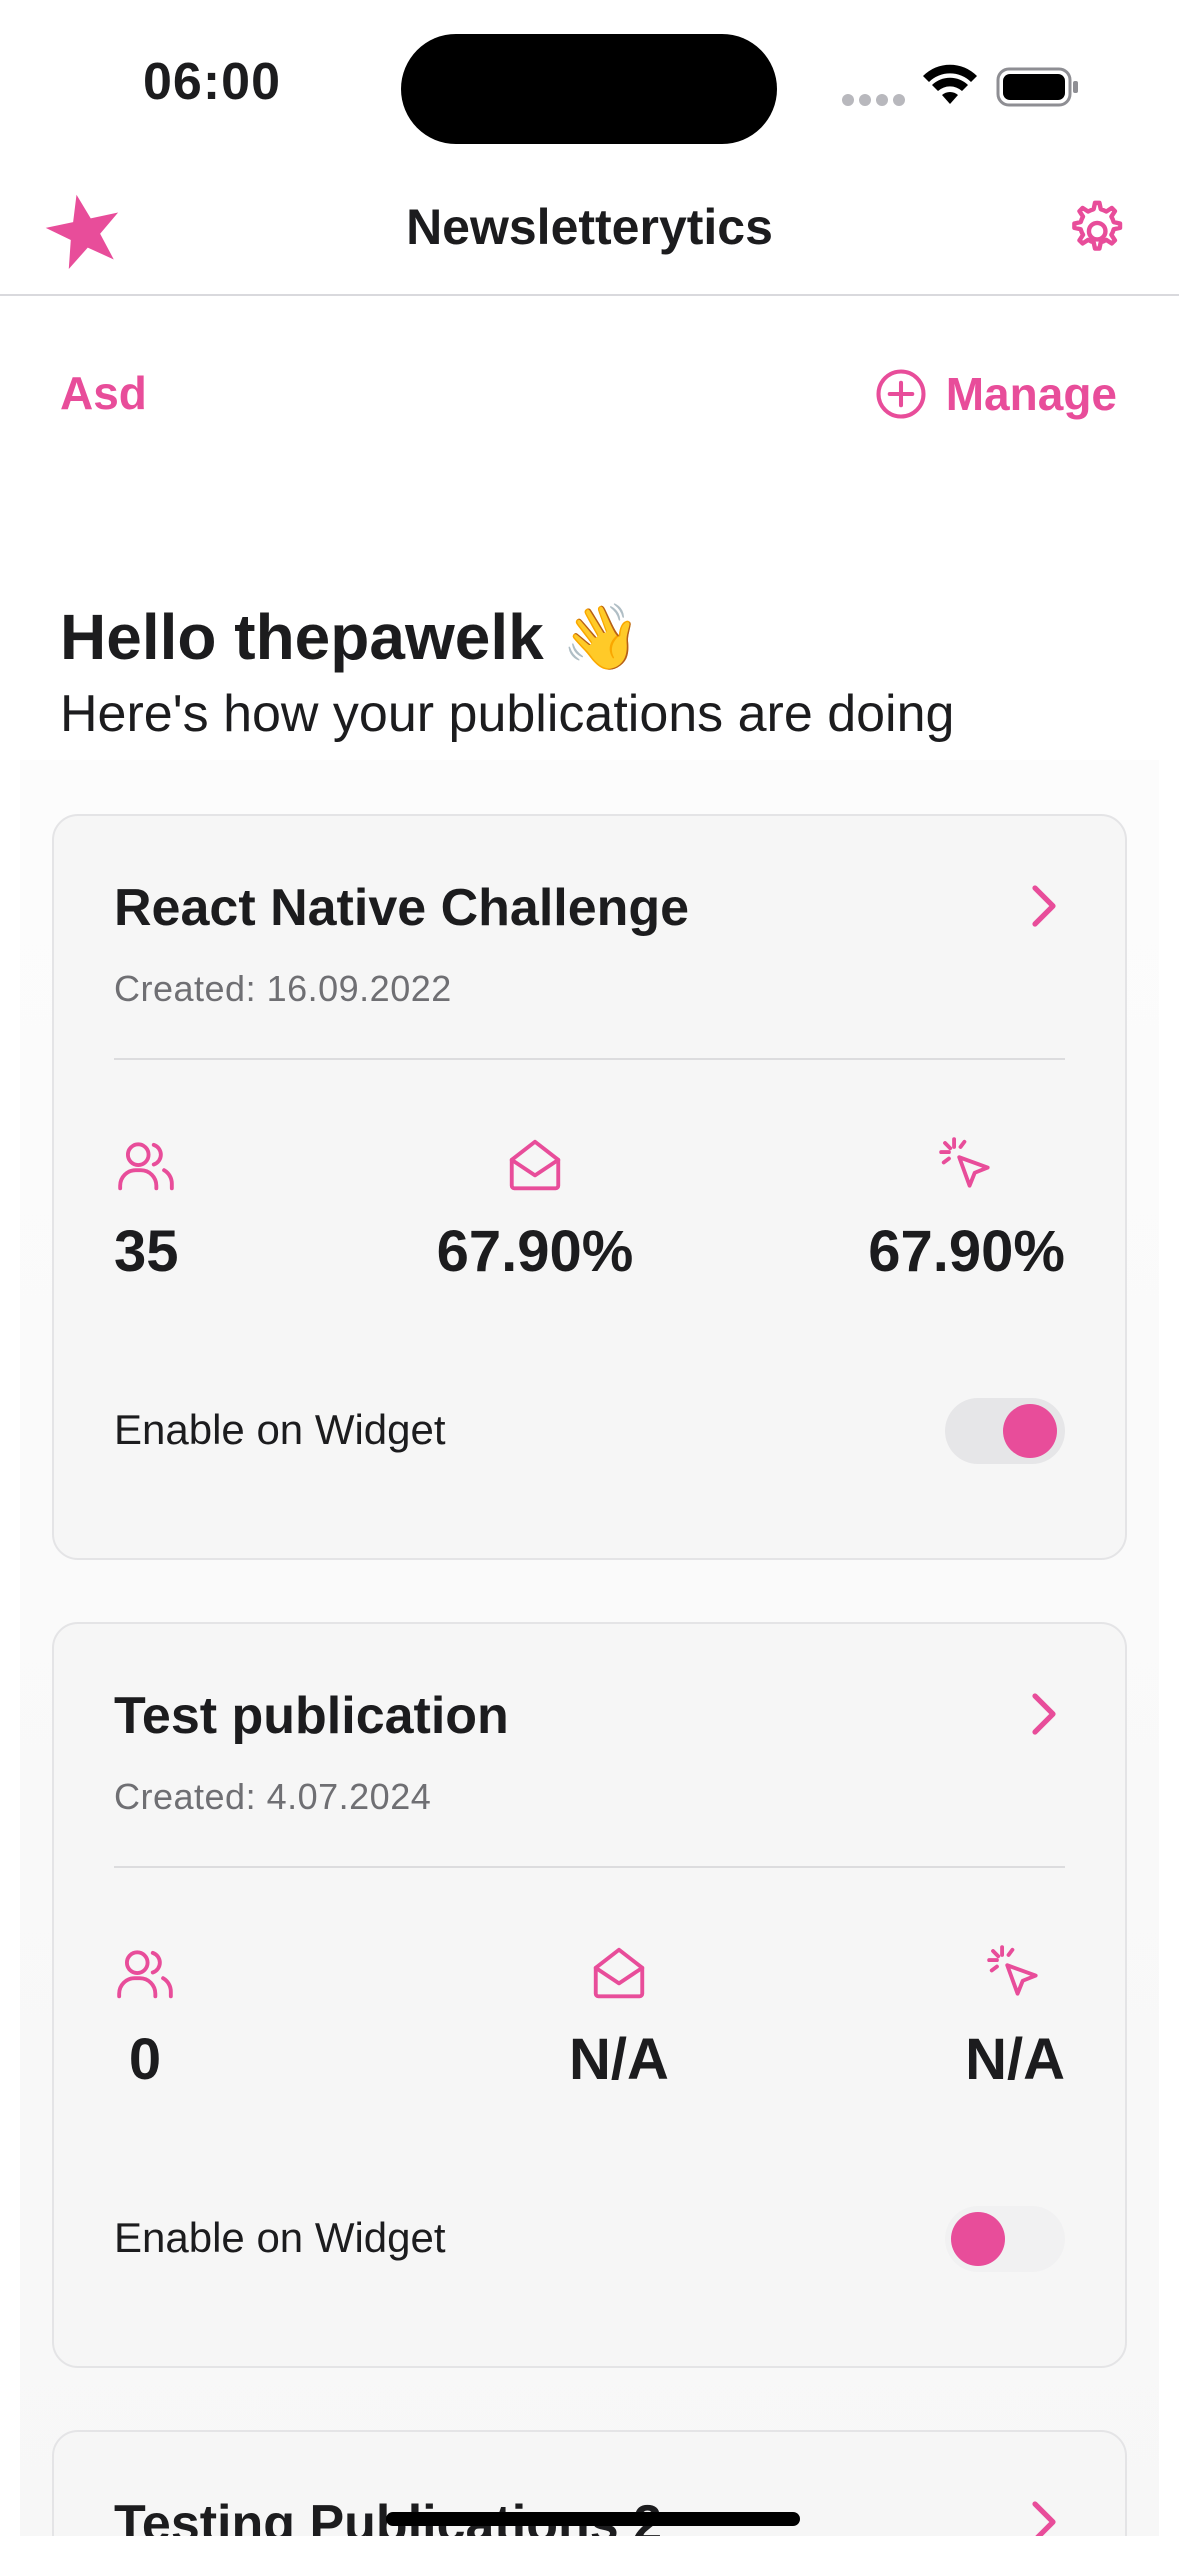  I want to click on subscribers-value: 0, so click(145, 2059).